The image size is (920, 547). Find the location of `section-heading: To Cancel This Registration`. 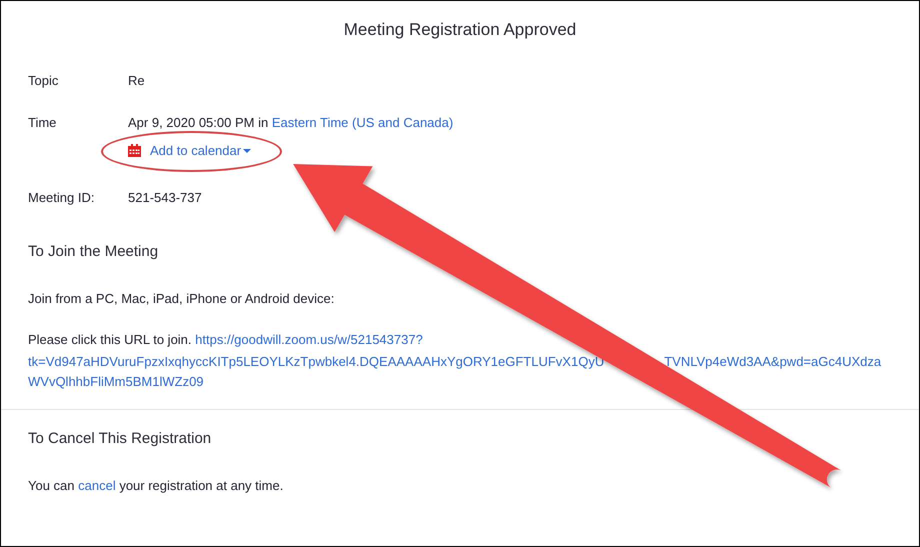

section-heading: To Cancel This Registration is located at coordinates (120, 438).